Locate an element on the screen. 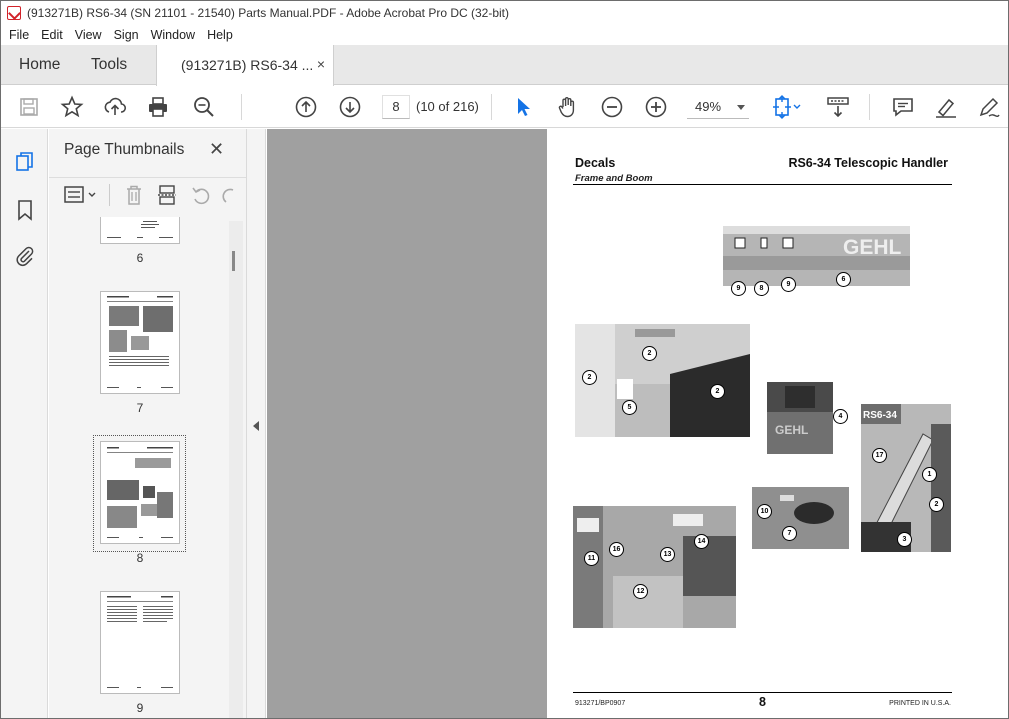 The width and height of the screenshot is (1009, 719). page-up-icon is located at coordinates (306, 107).